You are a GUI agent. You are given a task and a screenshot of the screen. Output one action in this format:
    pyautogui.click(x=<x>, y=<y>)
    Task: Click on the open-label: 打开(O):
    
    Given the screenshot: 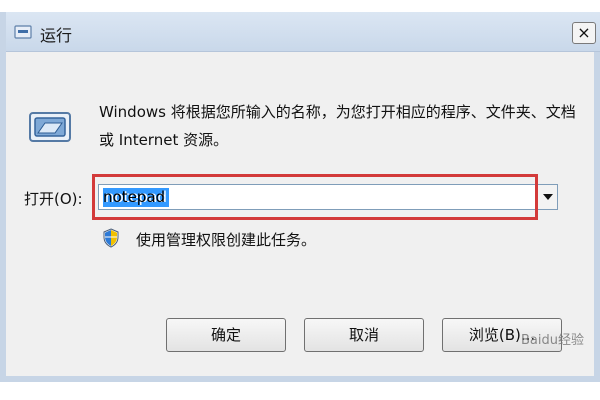 What is the action you would take?
    pyautogui.click(x=53, y=199)
    